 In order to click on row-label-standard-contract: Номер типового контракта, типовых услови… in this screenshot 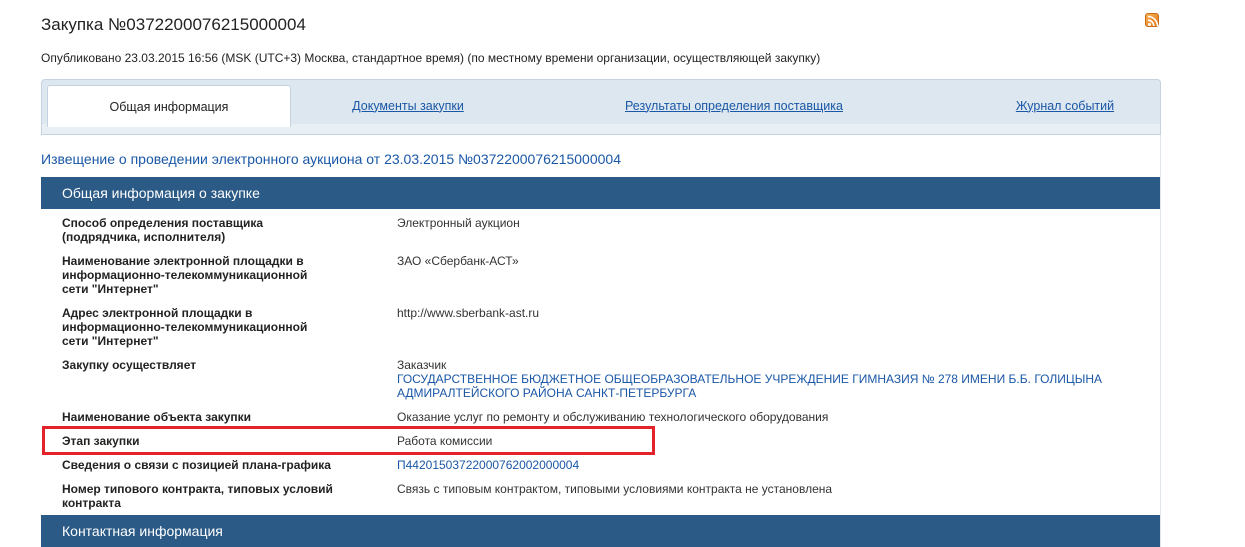, I will do `click(197, 496)`.